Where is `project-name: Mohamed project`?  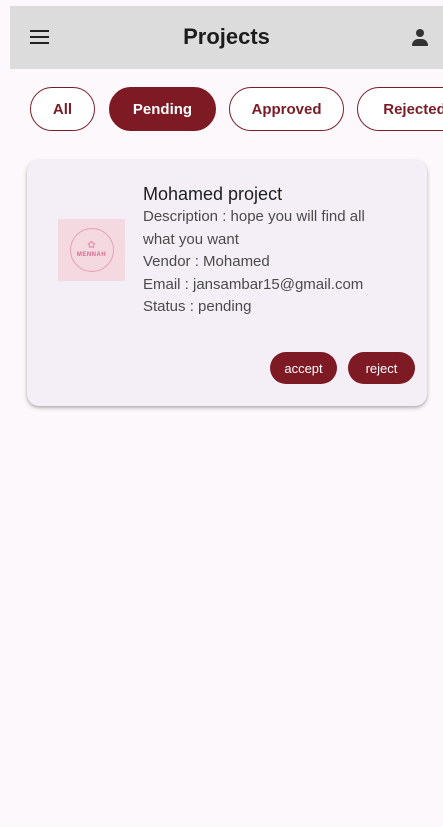 project-name: Mohamed project is located at coordinates (213, 194).